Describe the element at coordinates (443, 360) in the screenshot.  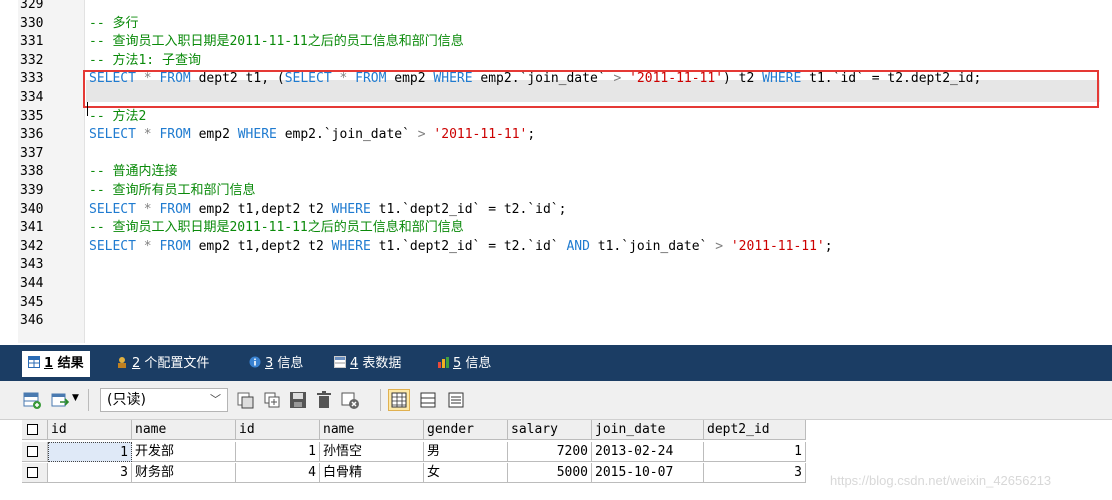
I see `chart-info-icon` at that location.